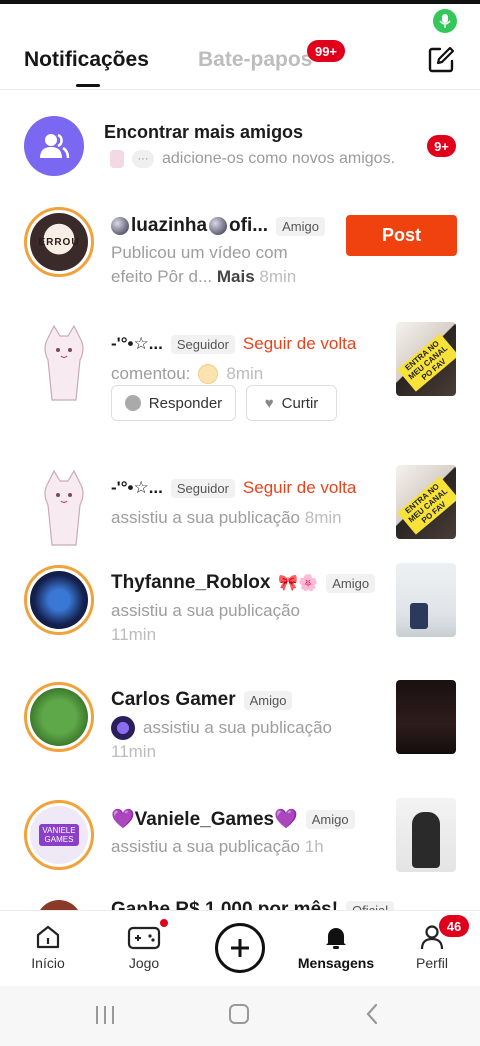 This screenshot has width=480, height=1046. Describe the element at coordinates (199, 252) in the screenshot. I see `notification-line: Publicou um vídeo com` at that location.